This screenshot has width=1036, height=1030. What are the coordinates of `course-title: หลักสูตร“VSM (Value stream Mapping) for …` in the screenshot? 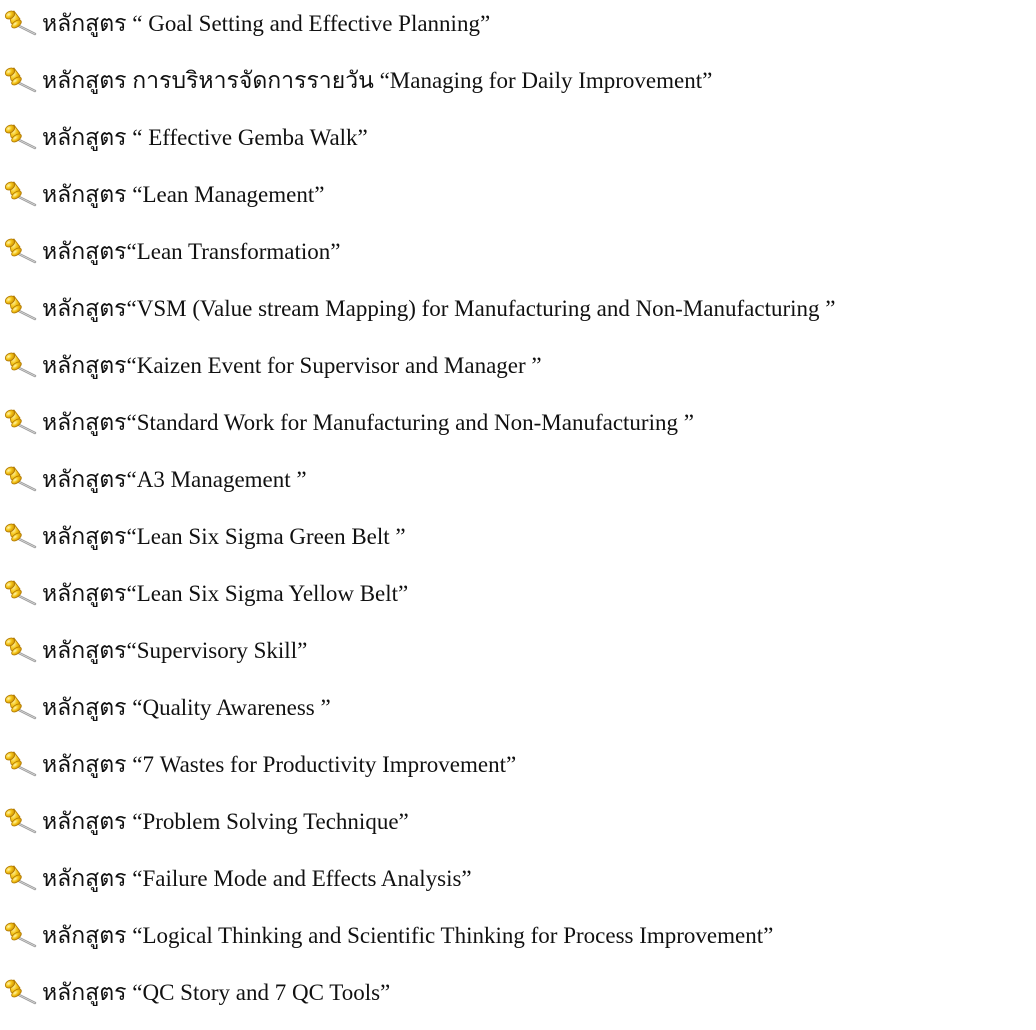 It's located at (439, 308).